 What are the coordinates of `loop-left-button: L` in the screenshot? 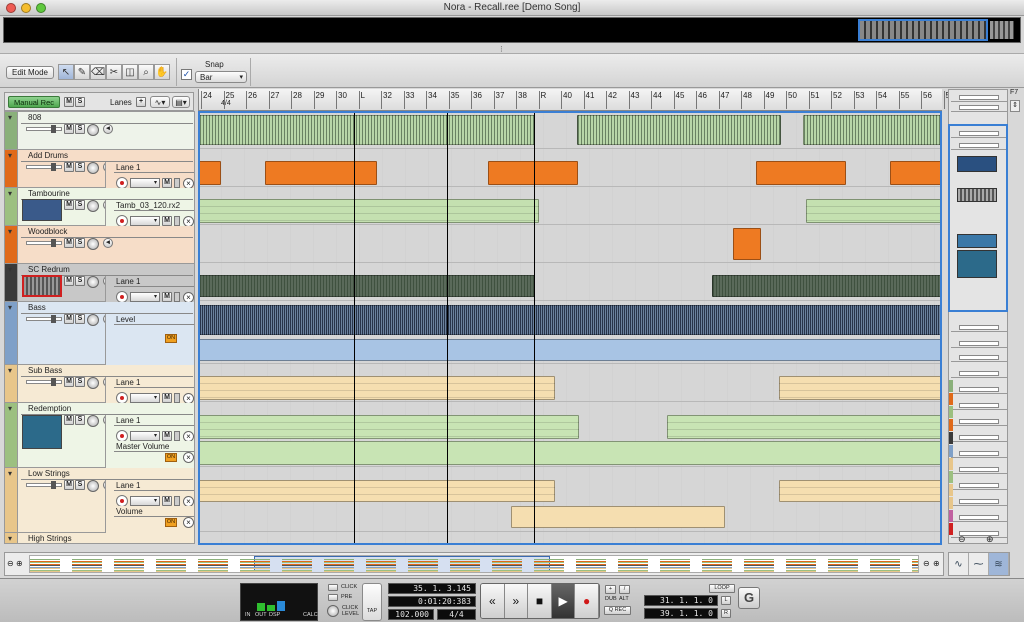 It's located at (726, 600).